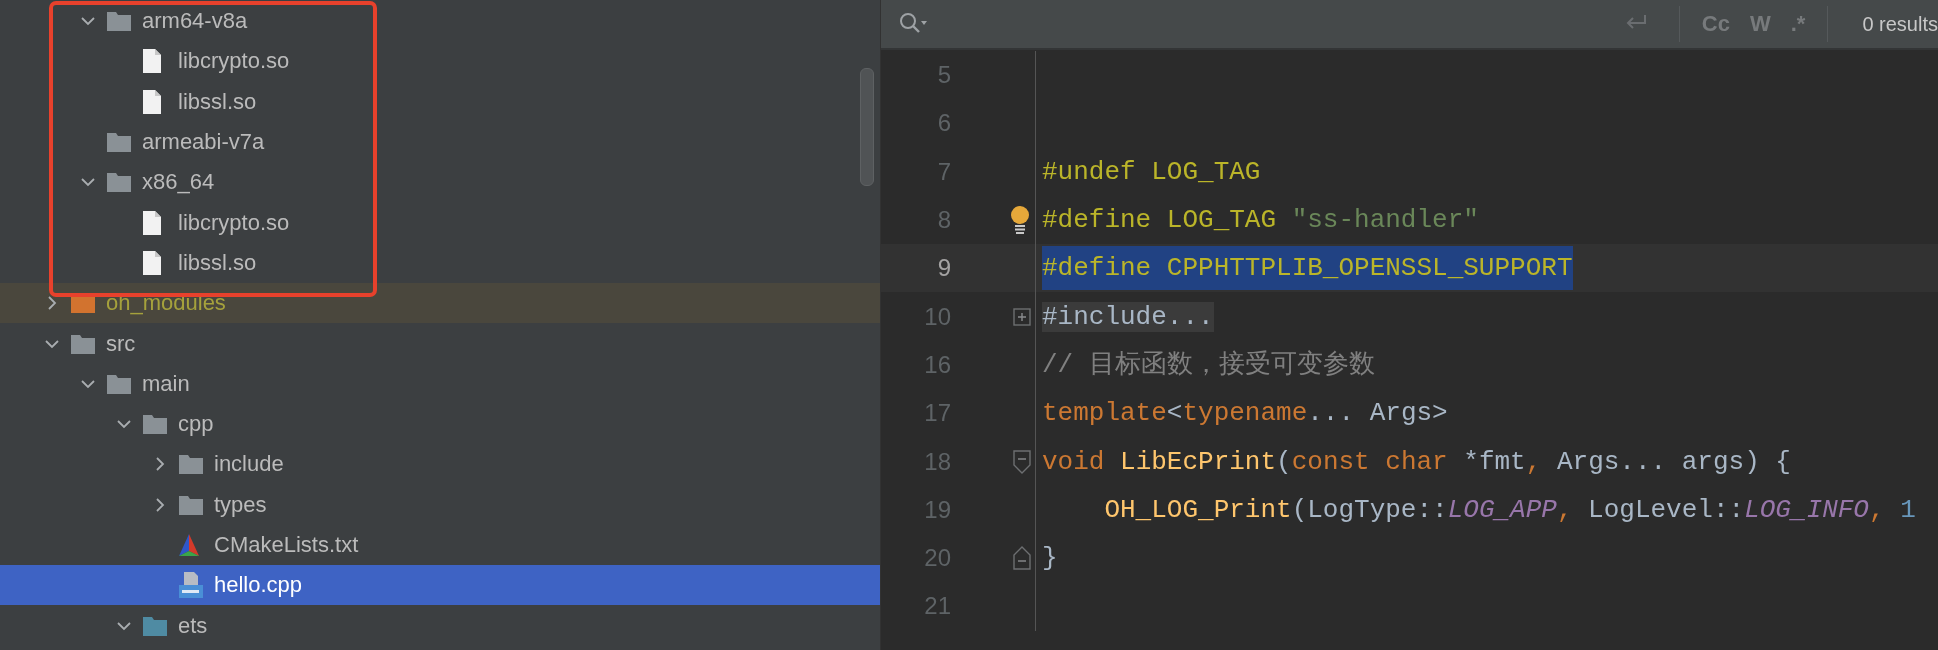  Describe the element at coordinates (937, 364) in the screenshot. I see `line-number: 16` at that location.